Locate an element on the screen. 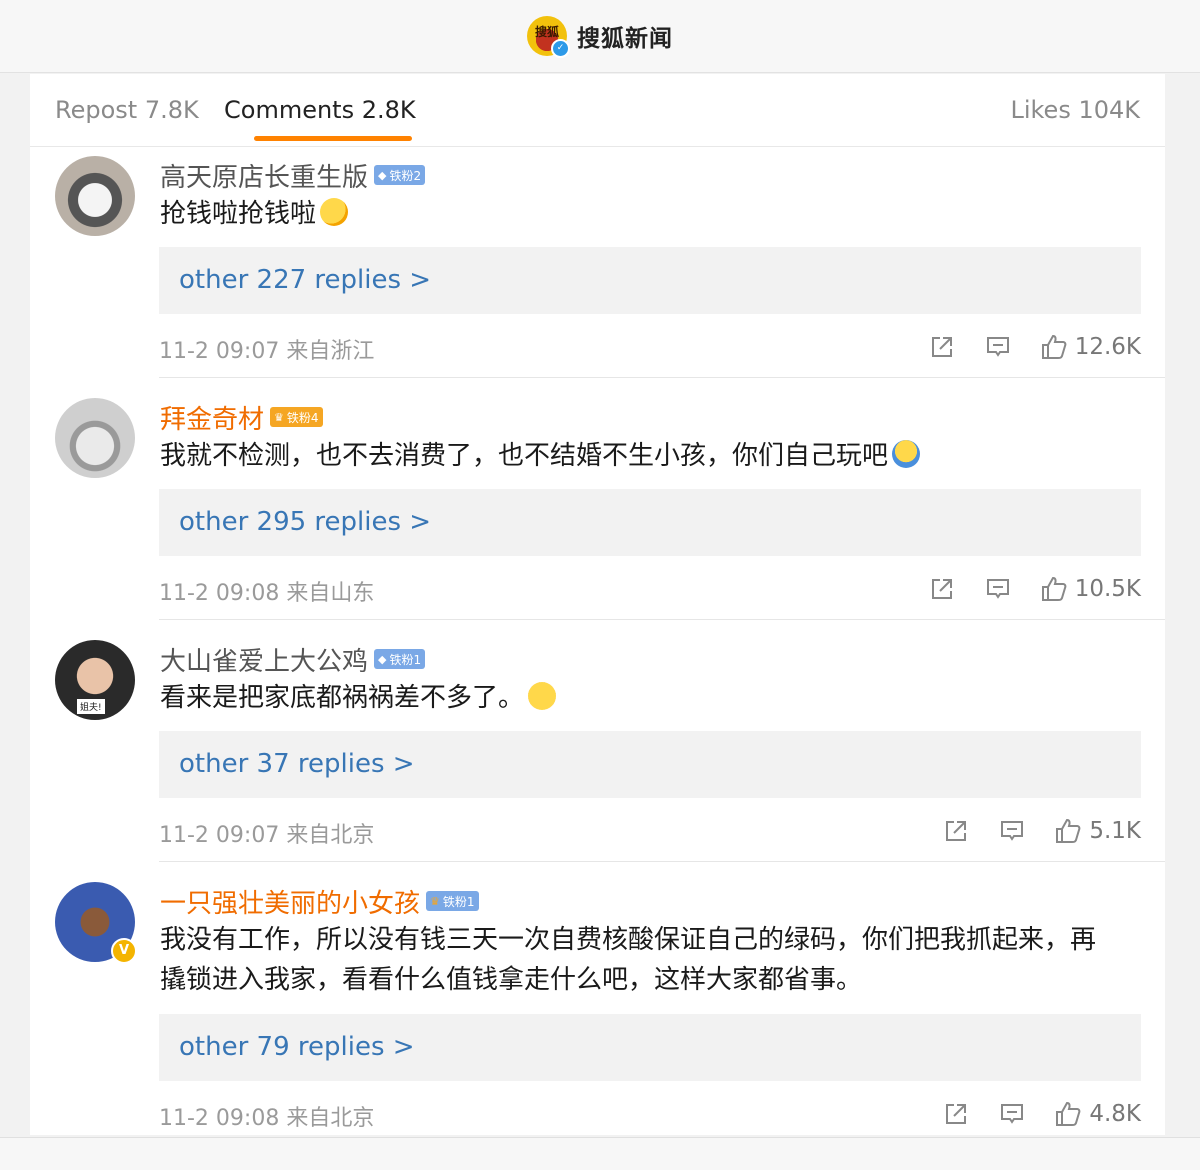 The height and width of the screenshot is (1170, 1200). timestamp-location: 11-2 09:07 来自北京 is located at coordinates (267, 835).